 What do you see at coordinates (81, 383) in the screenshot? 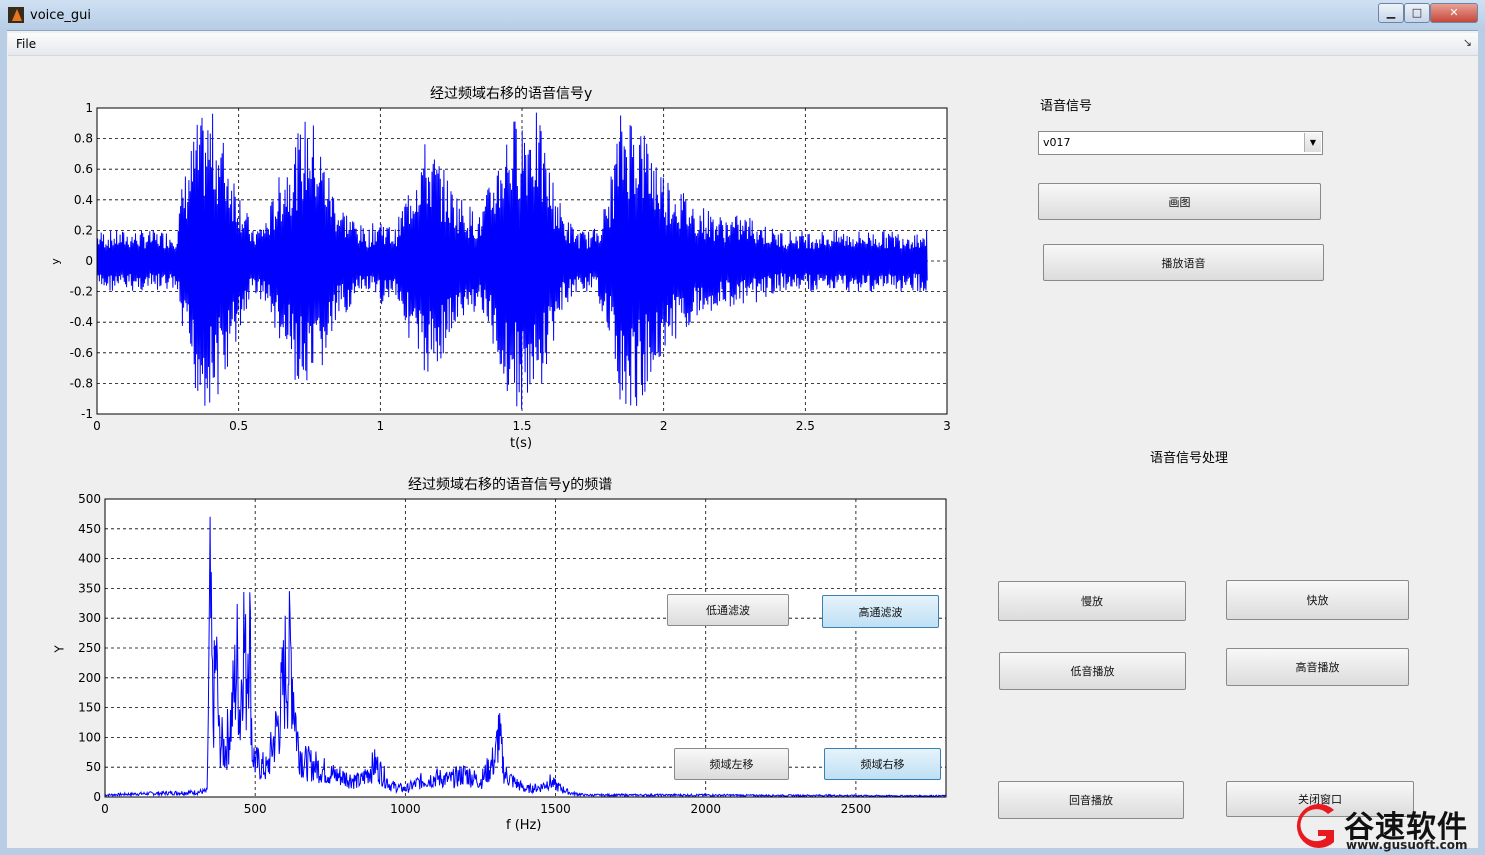
I see `y-tick-label: -0.8` at bounding box center [81, 383].